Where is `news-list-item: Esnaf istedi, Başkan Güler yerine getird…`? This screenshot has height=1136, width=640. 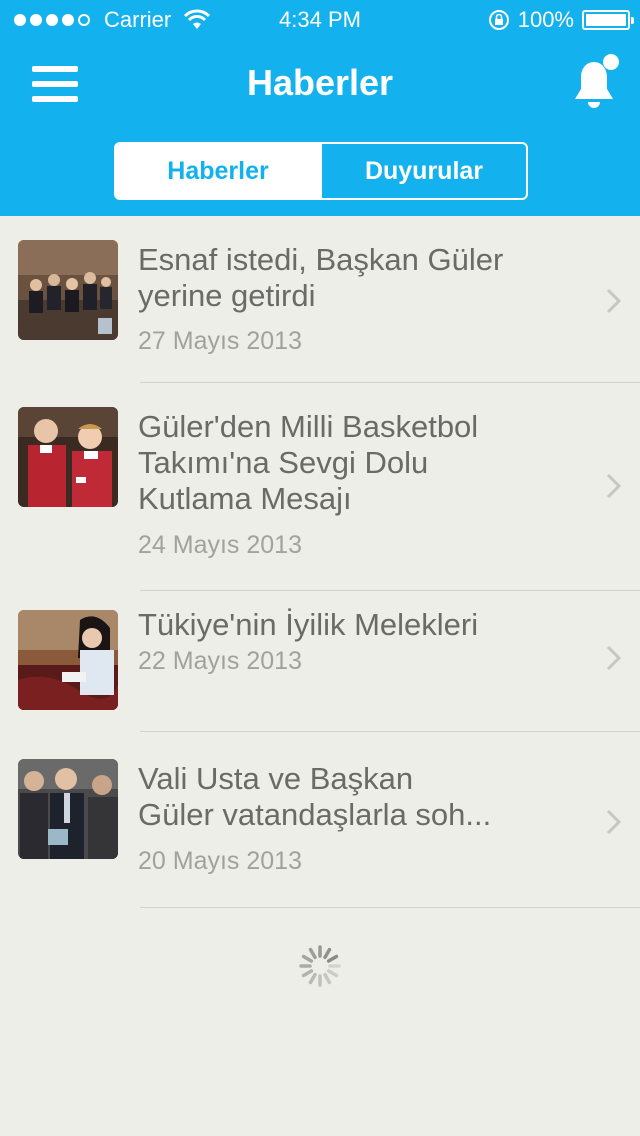
news-list-item: Esnaf istedi, Başkan Güler yerine getird… is located at coordinates (320, 299).